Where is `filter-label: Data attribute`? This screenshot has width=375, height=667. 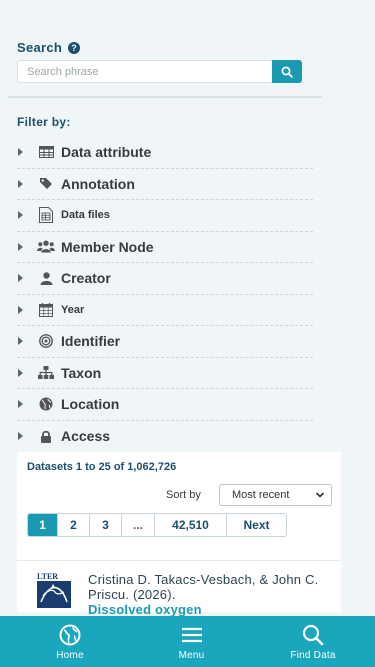 filter-label: Data attribute is located at coordinates (106, 152).